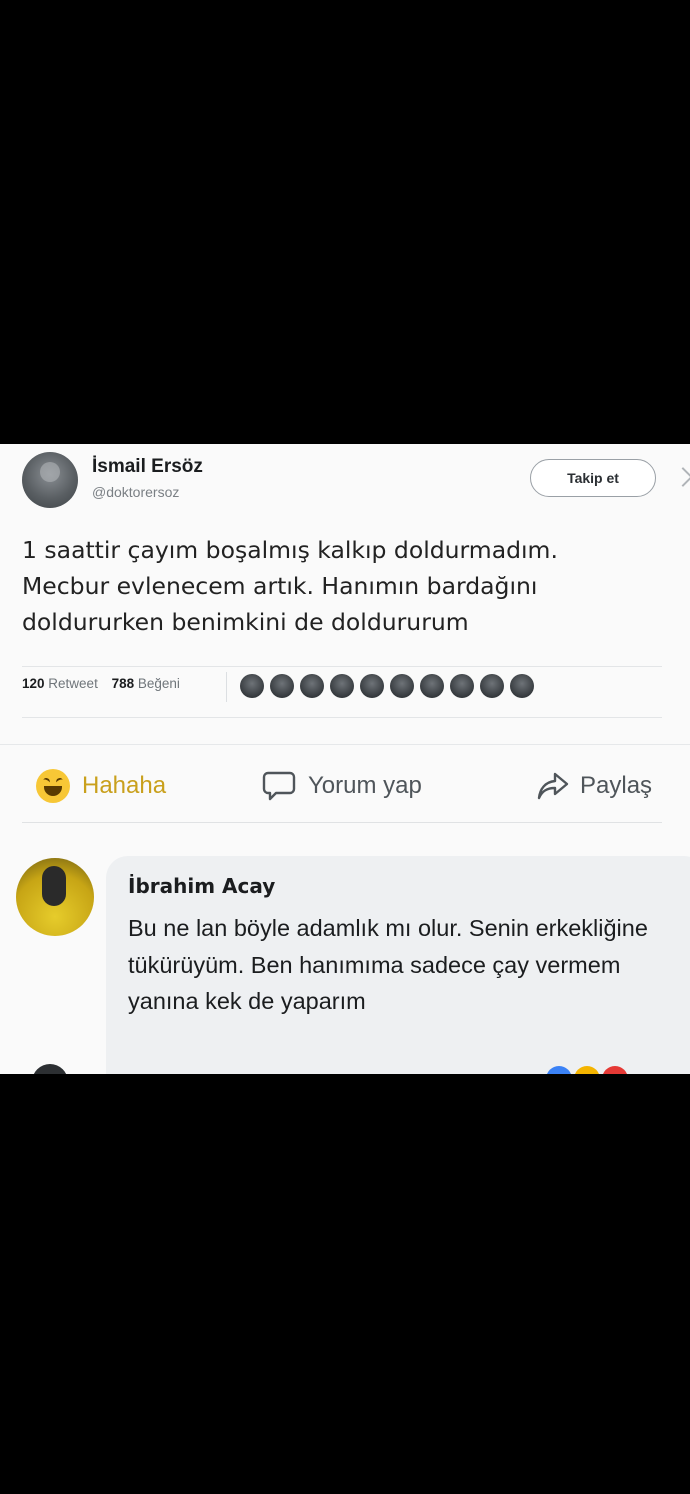 Image resolution: width=690 pixels, height=1494 pixels. Describe the element at coordinates (593, 478) in the screenshot. I see `follow-button: Takip et` at that location.